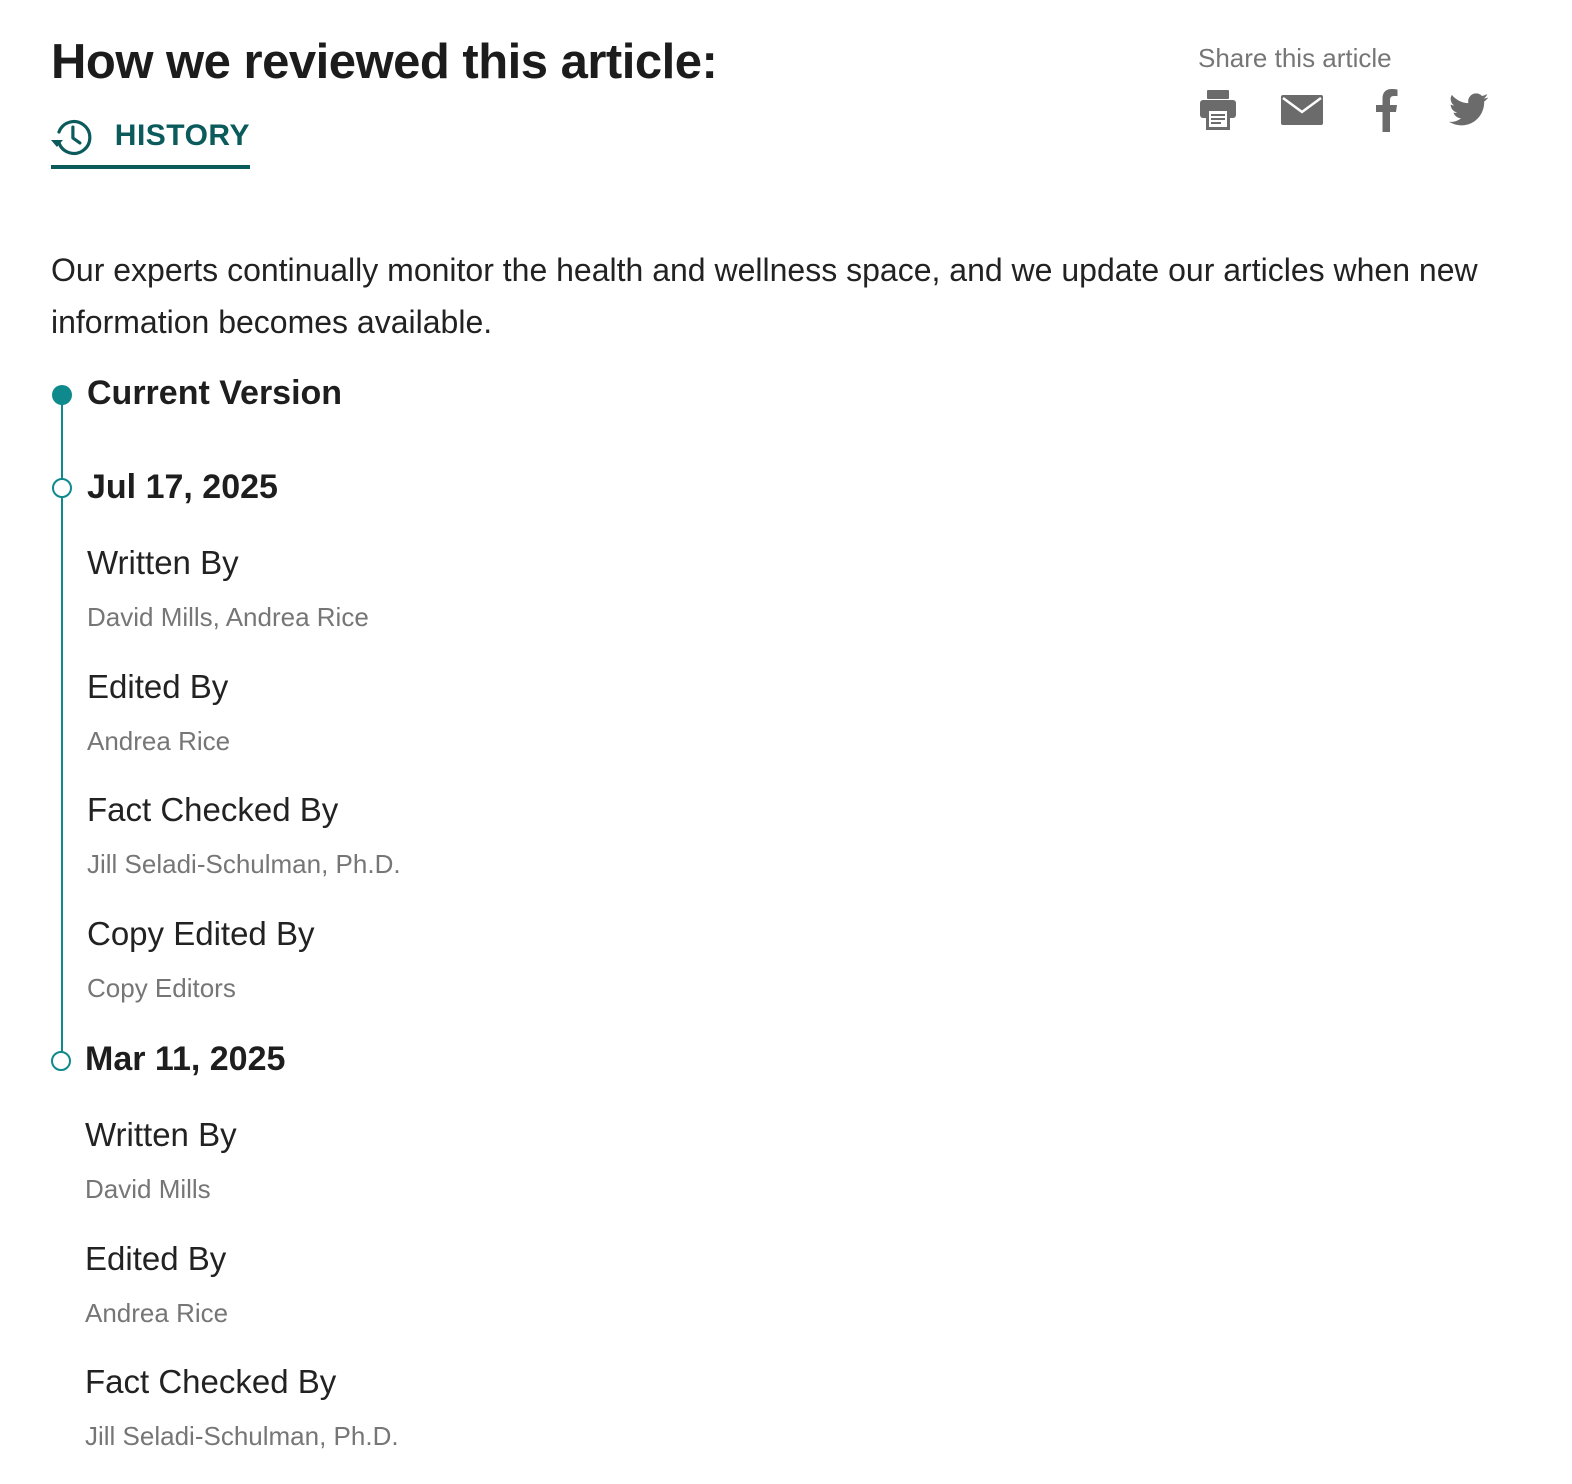  I want to click on current-version-title: Current Version, so click(215, 393).